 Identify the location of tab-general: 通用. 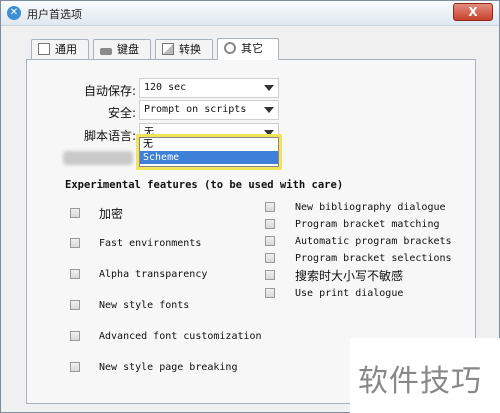
(60, 49).